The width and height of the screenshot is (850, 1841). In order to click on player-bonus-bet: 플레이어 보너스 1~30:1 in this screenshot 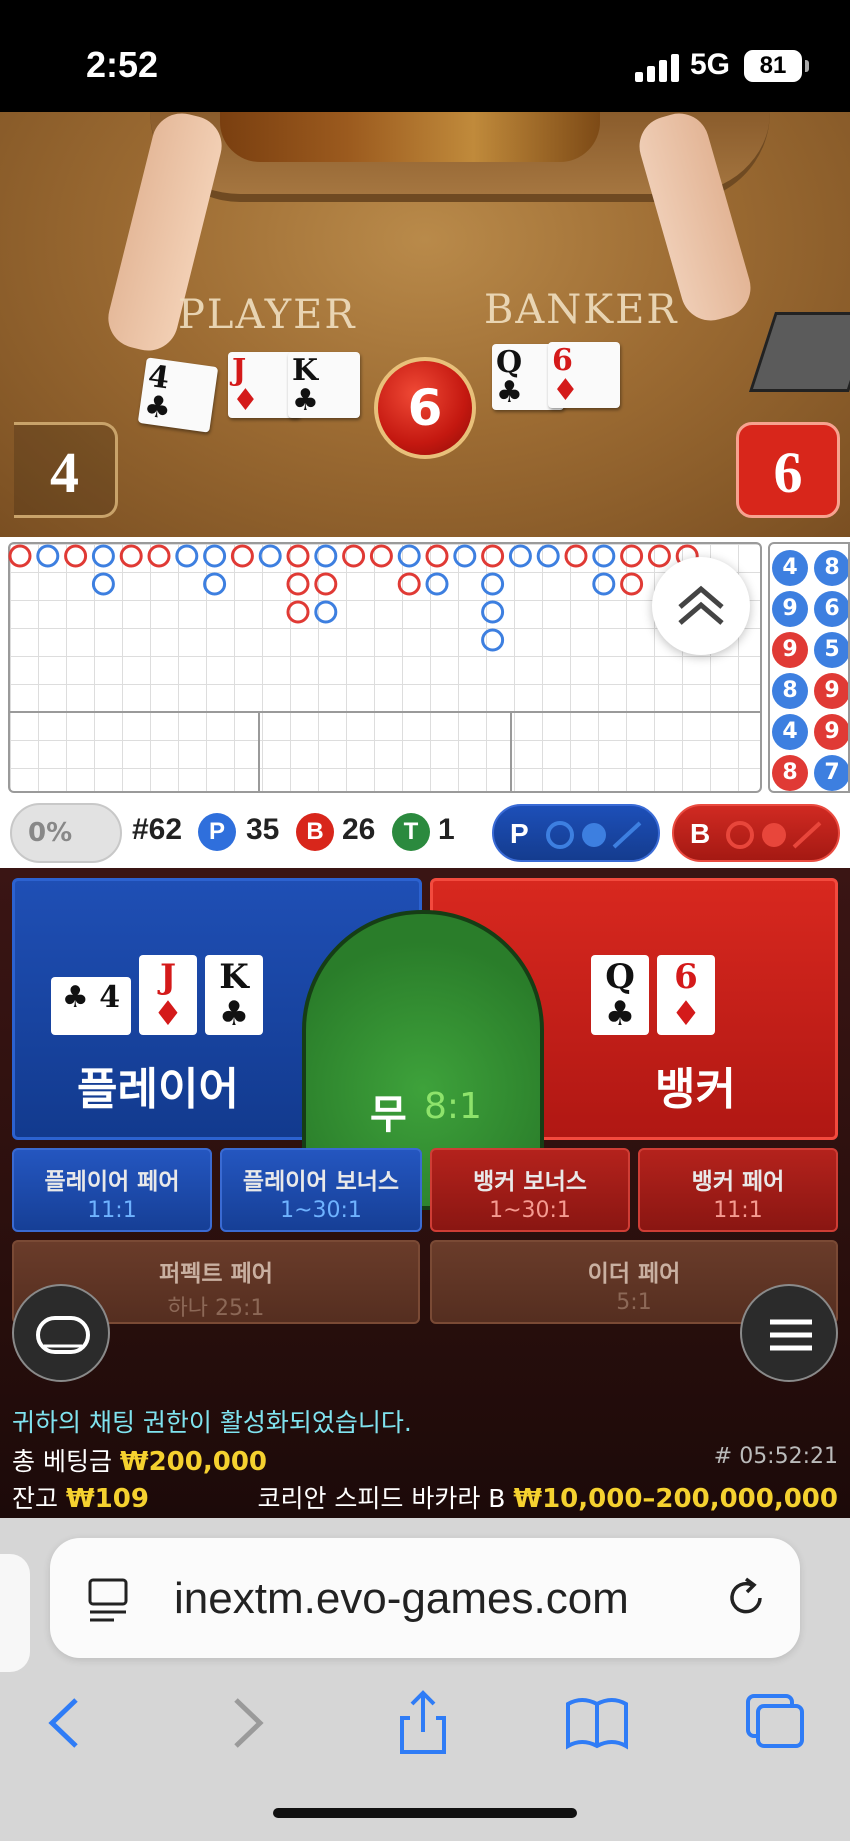, I will do `click(321, 1190)`.